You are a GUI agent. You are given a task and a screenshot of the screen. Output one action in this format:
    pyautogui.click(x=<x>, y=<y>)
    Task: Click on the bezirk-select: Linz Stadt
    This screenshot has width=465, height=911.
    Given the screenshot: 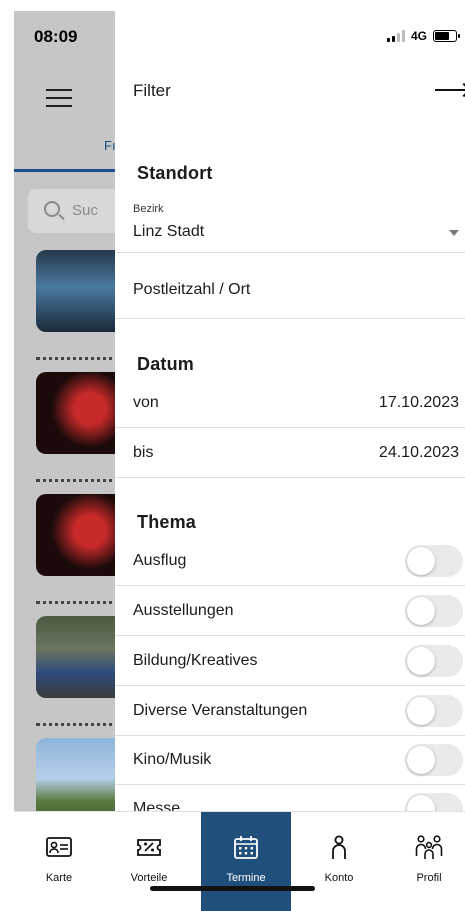 What is the action you would take?
    pyautogui.click(x=168, y=232)
    